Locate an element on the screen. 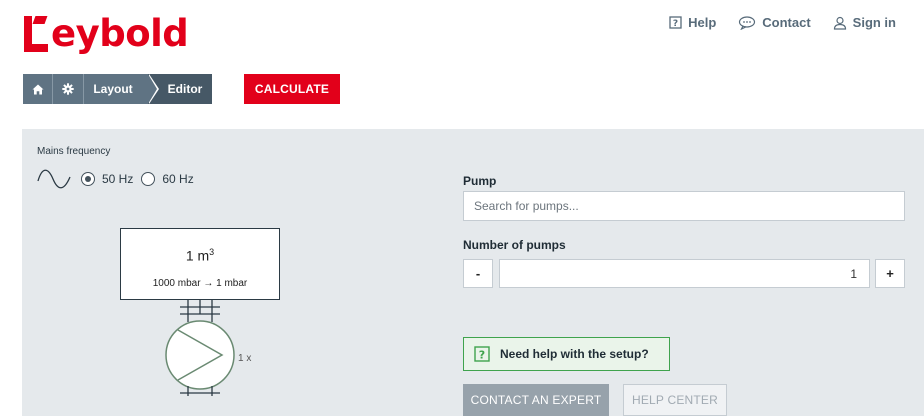 This screenshot has height=416, width=924. breadcrumb: Layout Editor is located at coordinates (117, 89).